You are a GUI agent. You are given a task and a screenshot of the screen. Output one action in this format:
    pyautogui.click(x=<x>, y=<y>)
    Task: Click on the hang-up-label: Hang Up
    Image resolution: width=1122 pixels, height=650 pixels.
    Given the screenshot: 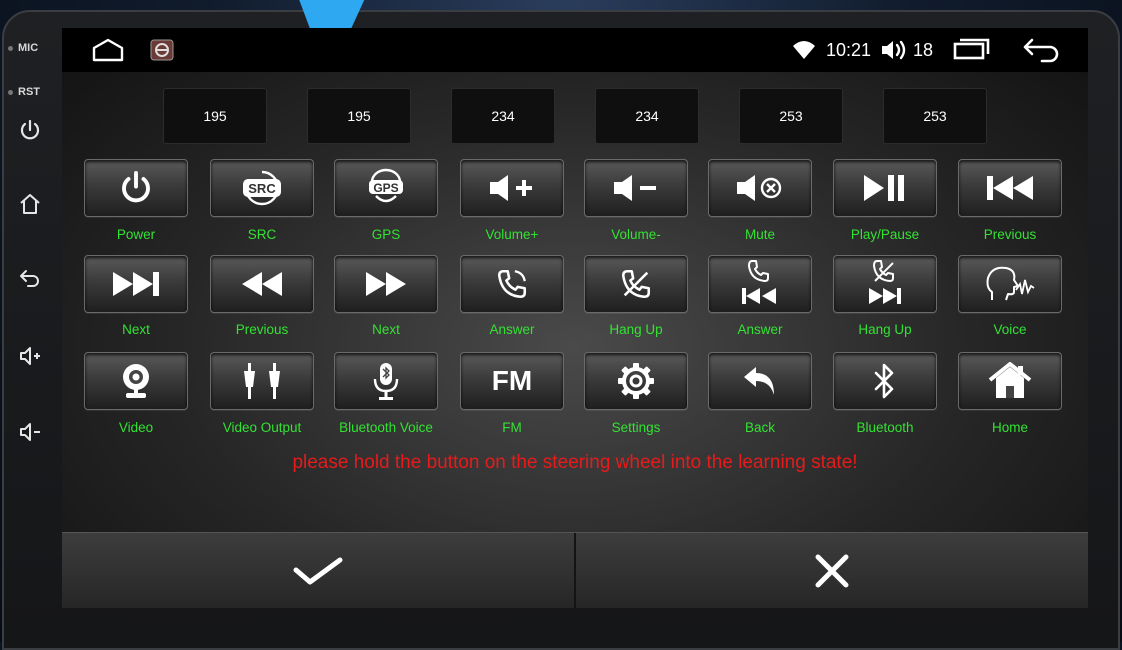 What is the action you would take?
    pyautogui.click(x=636, y=329)
    